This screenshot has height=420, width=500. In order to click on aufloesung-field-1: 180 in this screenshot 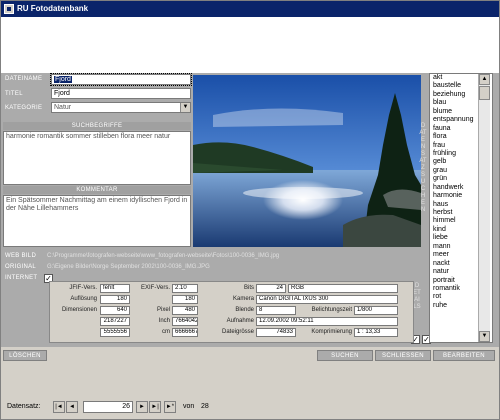, I will do `click(115, 299)`.